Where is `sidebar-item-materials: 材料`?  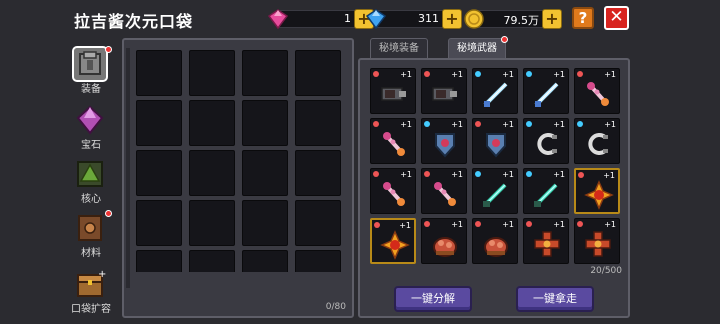
sidebar-item-materials: 材料 is located at coordinates (91, 235).